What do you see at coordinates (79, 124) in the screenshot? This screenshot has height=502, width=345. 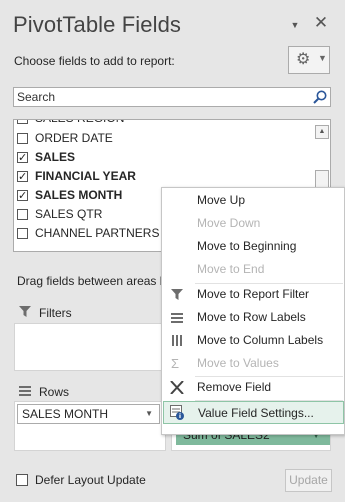 I see `field-label: SALES REGION` at bounding box center [79, 124].